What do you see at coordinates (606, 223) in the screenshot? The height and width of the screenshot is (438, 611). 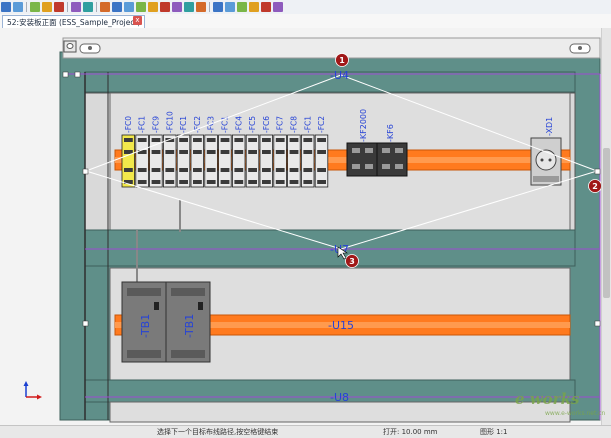 I see `scrollbar-thumb` at bounding box center [606, 223].